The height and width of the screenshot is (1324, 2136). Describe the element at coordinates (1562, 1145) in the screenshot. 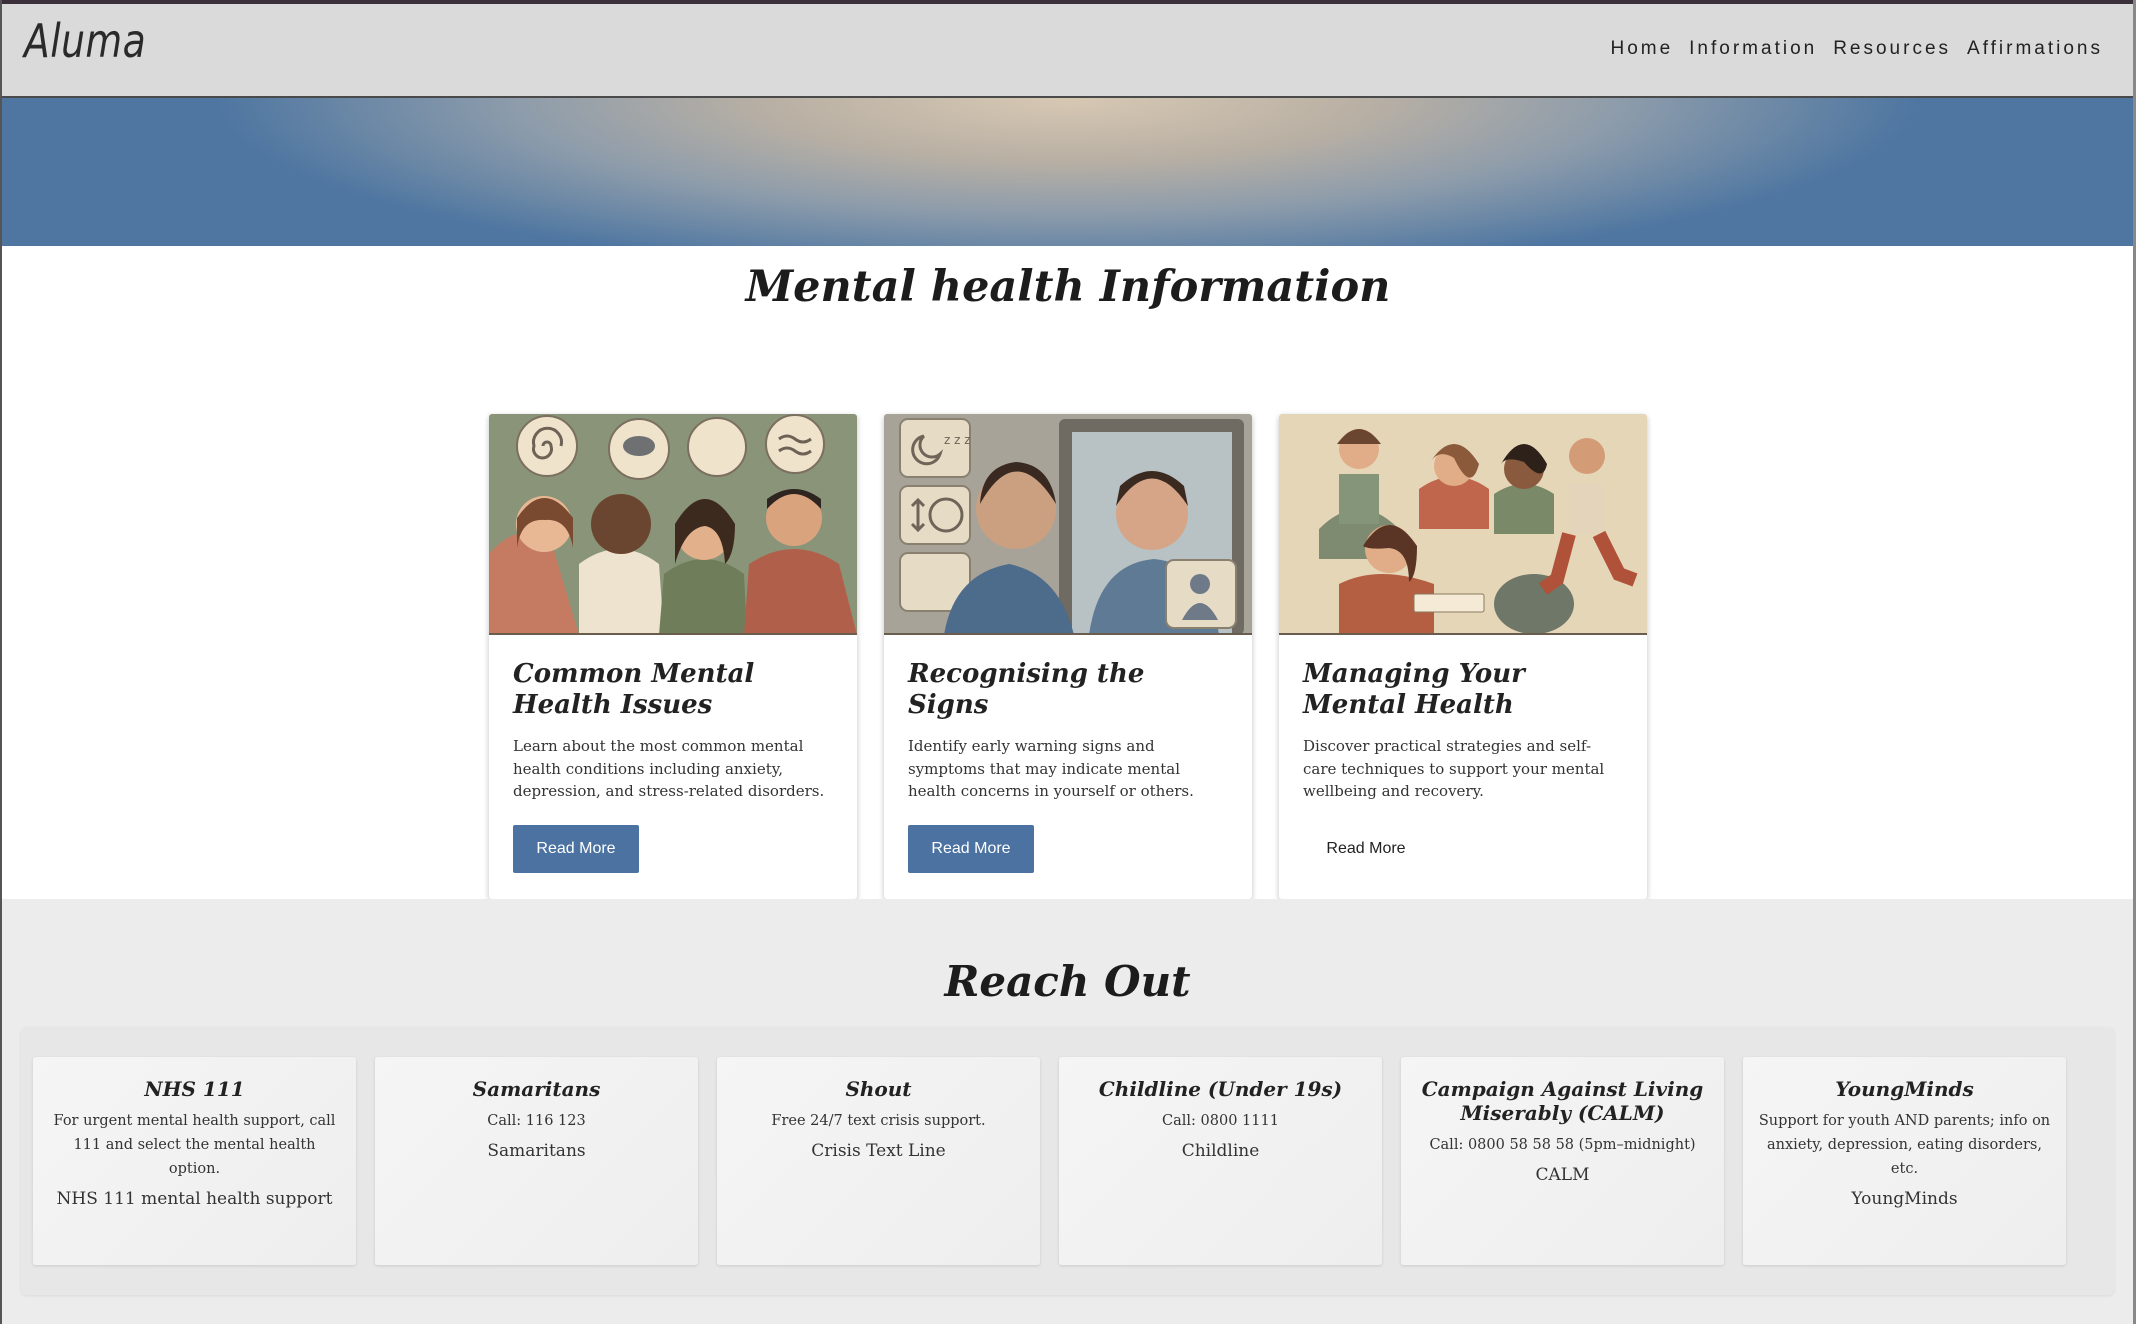

I see `contact-description: Call: 0800 58 58 58 (5pm–midnight)` at that location.